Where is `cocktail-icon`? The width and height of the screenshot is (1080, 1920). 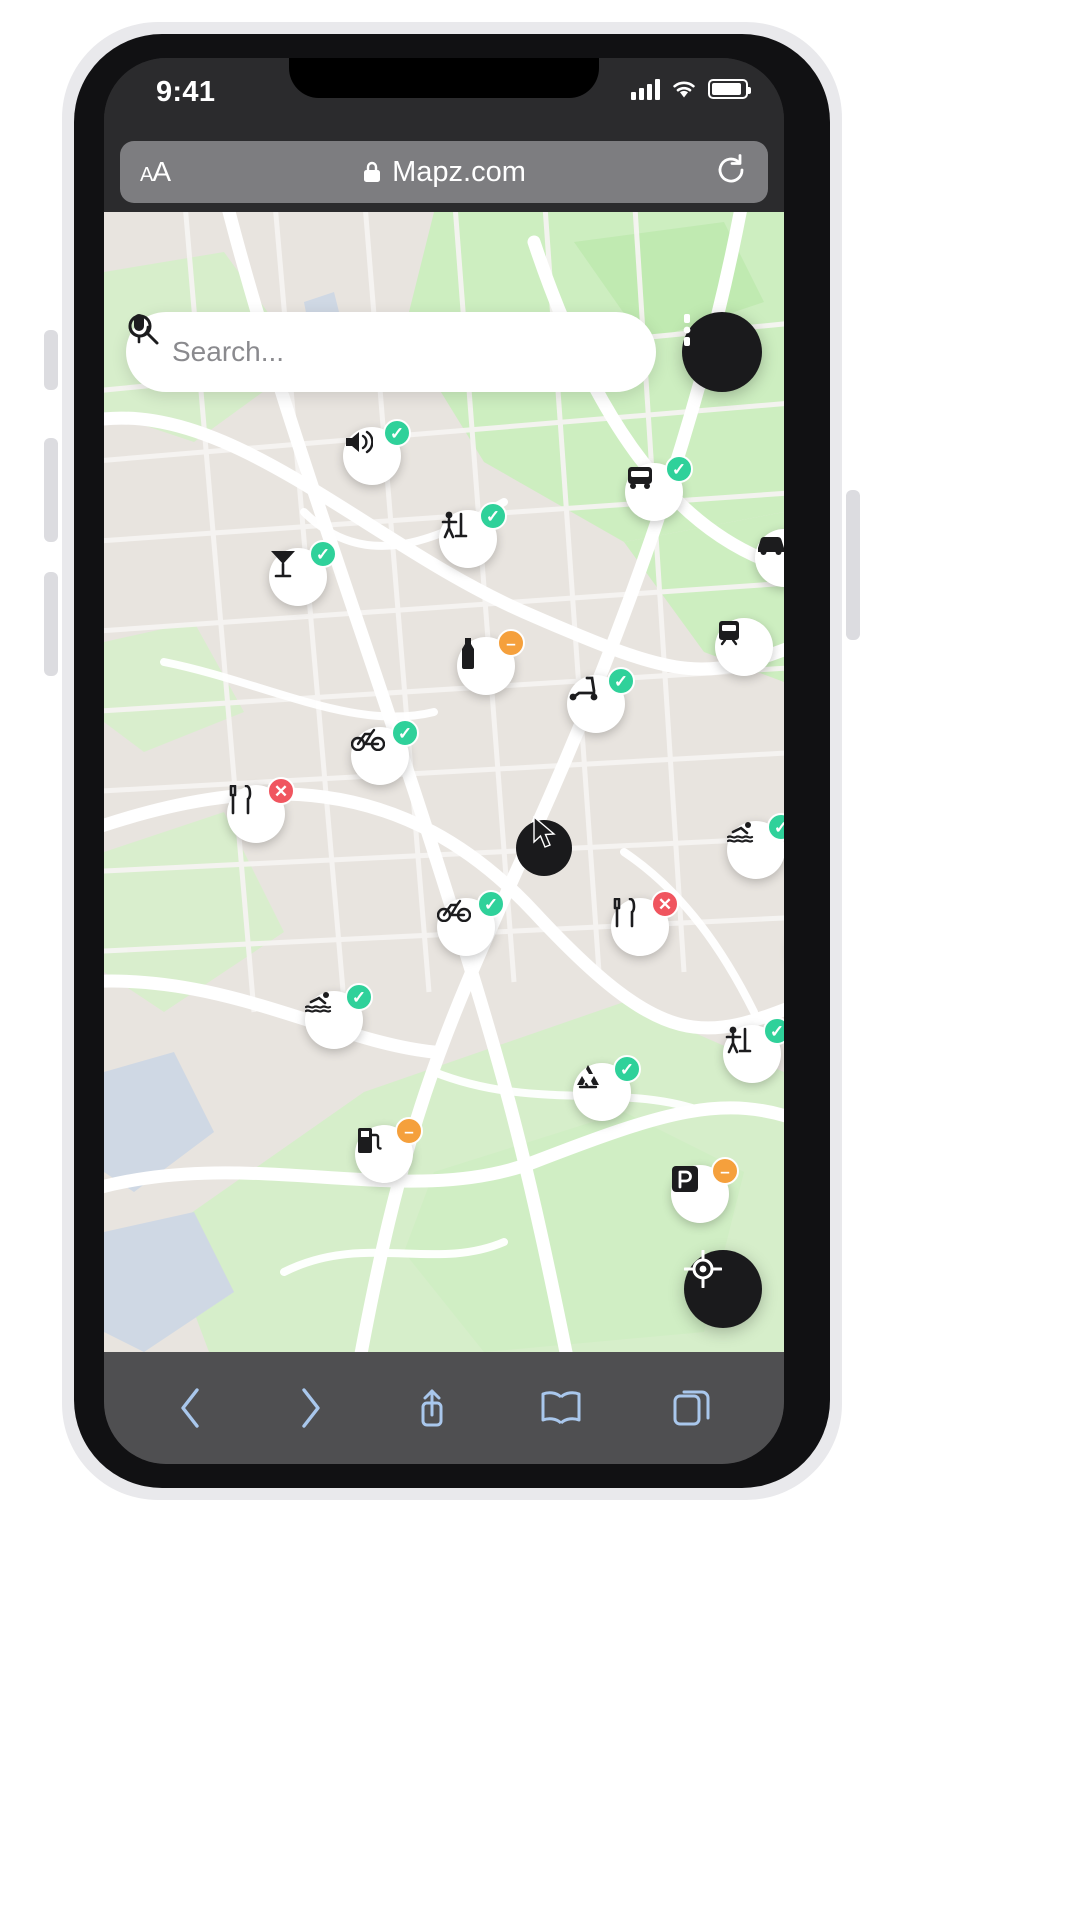
cocktail-icon is located at coordinates (283, 564).